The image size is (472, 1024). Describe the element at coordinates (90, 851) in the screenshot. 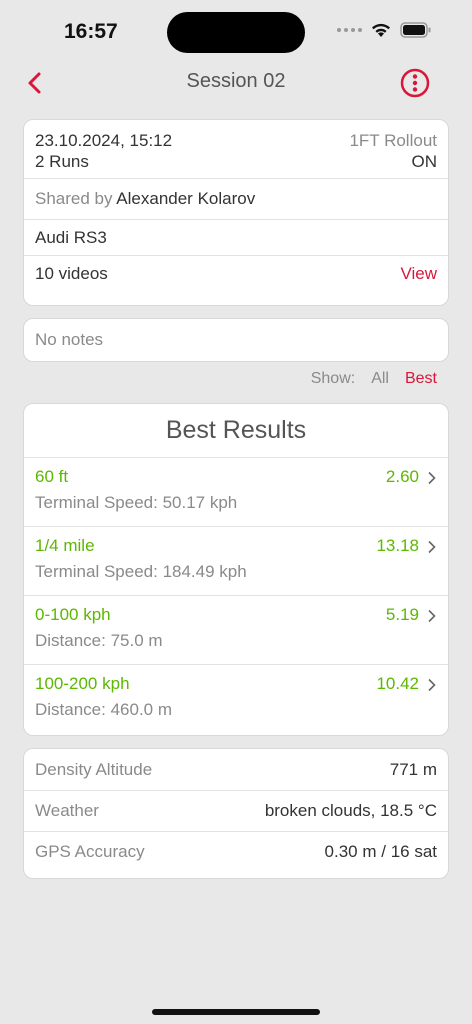

I see `condition-label: GPS Accuracy` at that location.